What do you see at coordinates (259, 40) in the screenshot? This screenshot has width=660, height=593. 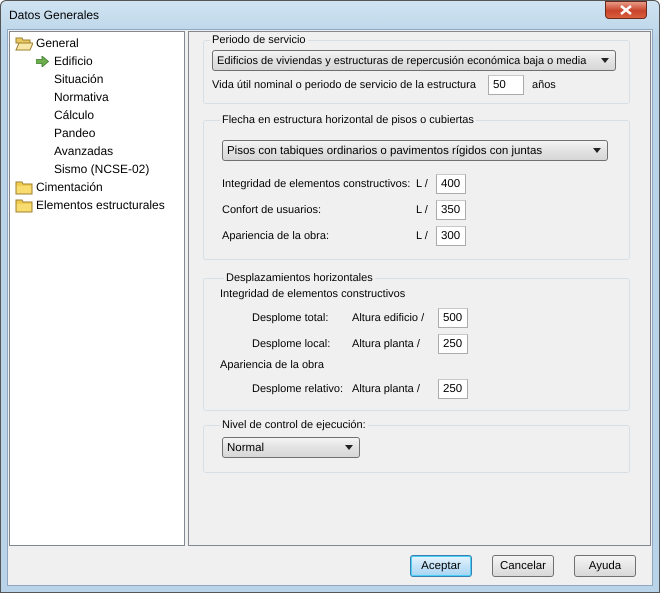 I see `group-title: Periodo de servicio` at bounding box center [259, 40].